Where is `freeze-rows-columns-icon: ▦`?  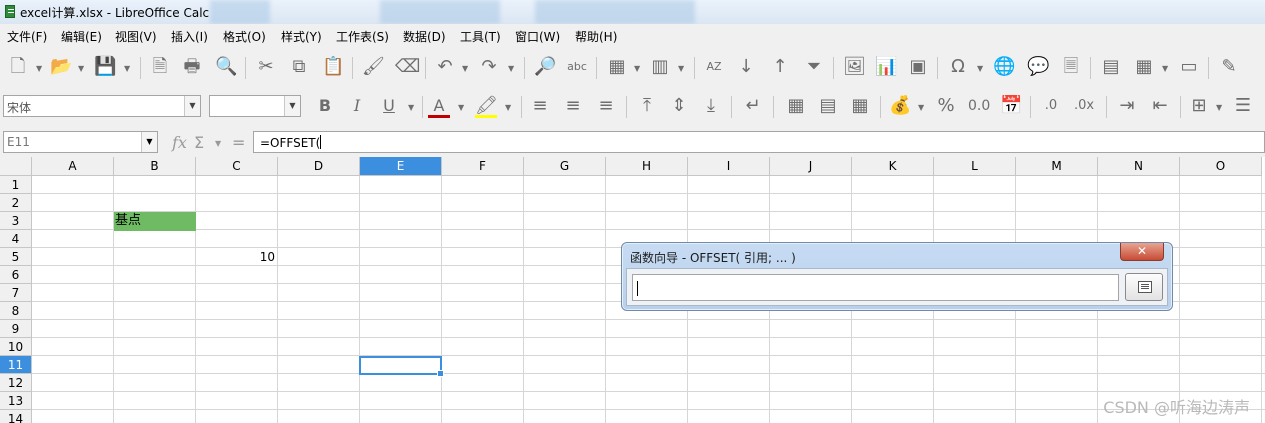
freeze-rows-columns-icon: ▦ is located at coordinates (1144, 68).